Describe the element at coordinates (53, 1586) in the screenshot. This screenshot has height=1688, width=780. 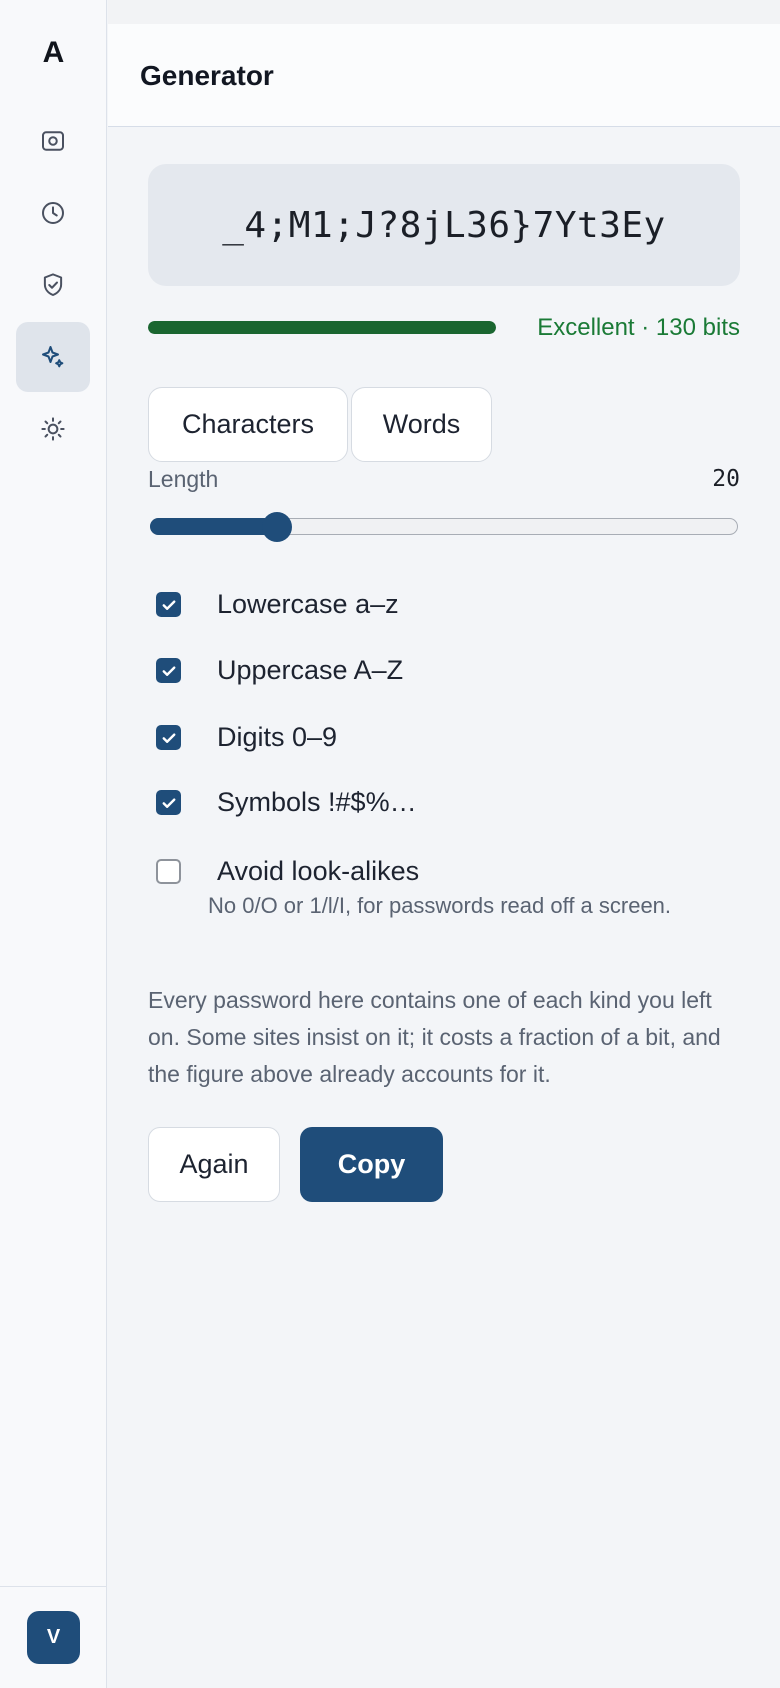
I see `sidebar-divider` at that location.